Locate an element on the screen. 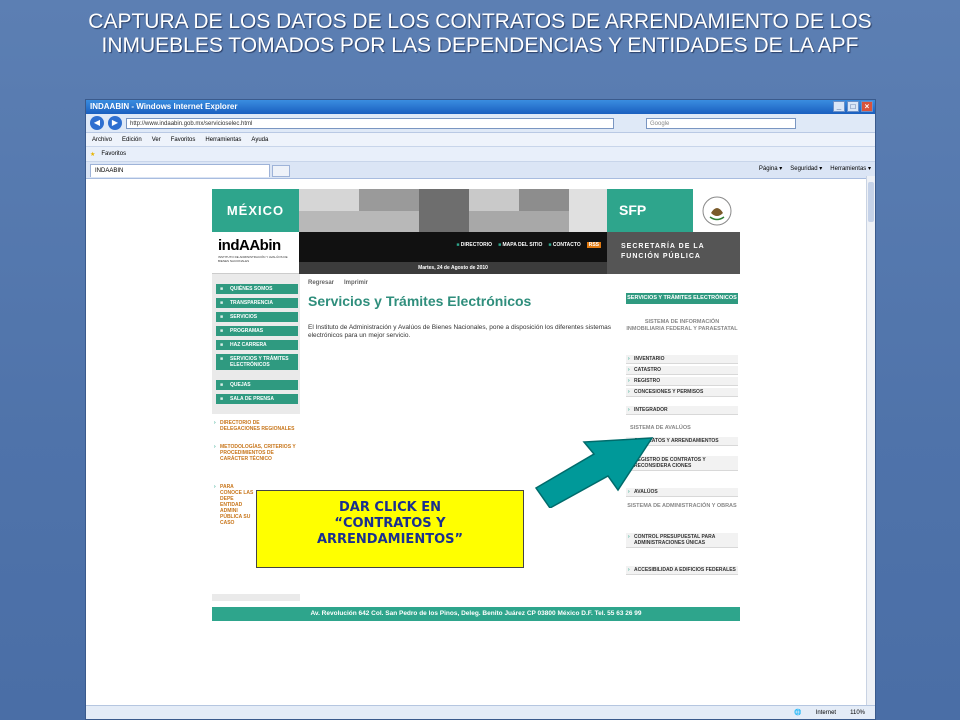 The width and height of the screenshot is (960, 720). top-nav: DIRECTORIO MAPA DEL SITIO CONTACTO RSS is located at coordinates (453, 247).